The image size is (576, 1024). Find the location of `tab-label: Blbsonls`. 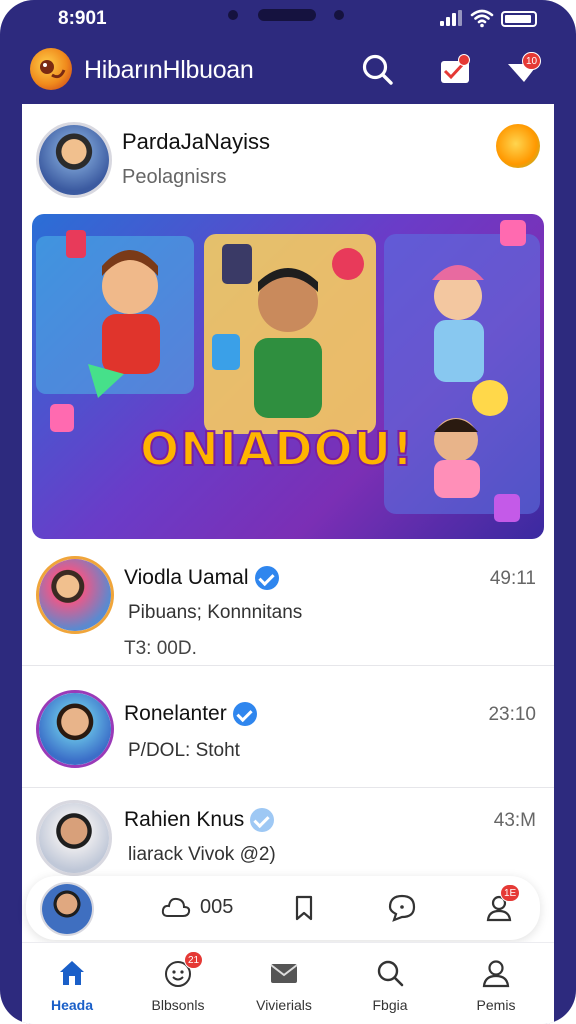

tab-label: Blbsonls is located at coordinates (178, 1005).